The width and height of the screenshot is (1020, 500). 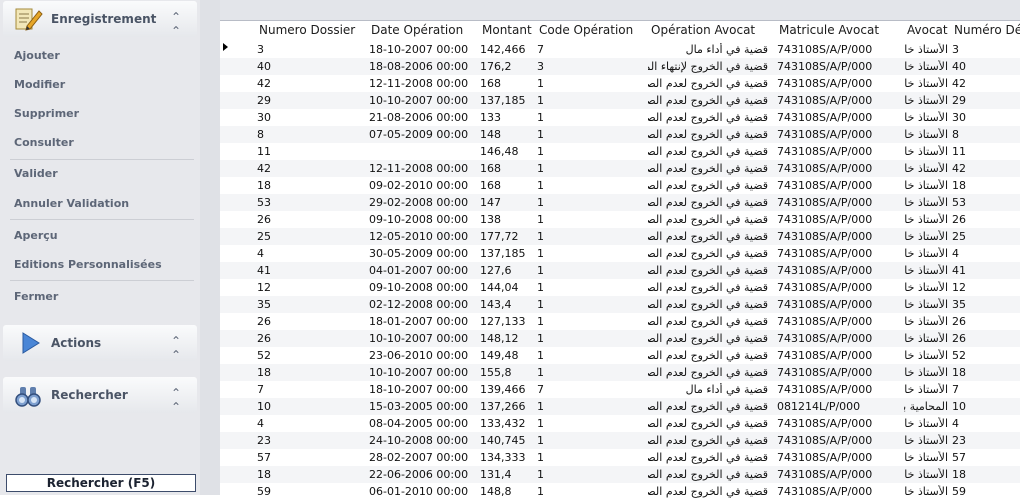 What do you see at coordinates (307, 321) in the screenshot?
I see `cell-numero-dossier: 26` at bounding box center [307, 321].